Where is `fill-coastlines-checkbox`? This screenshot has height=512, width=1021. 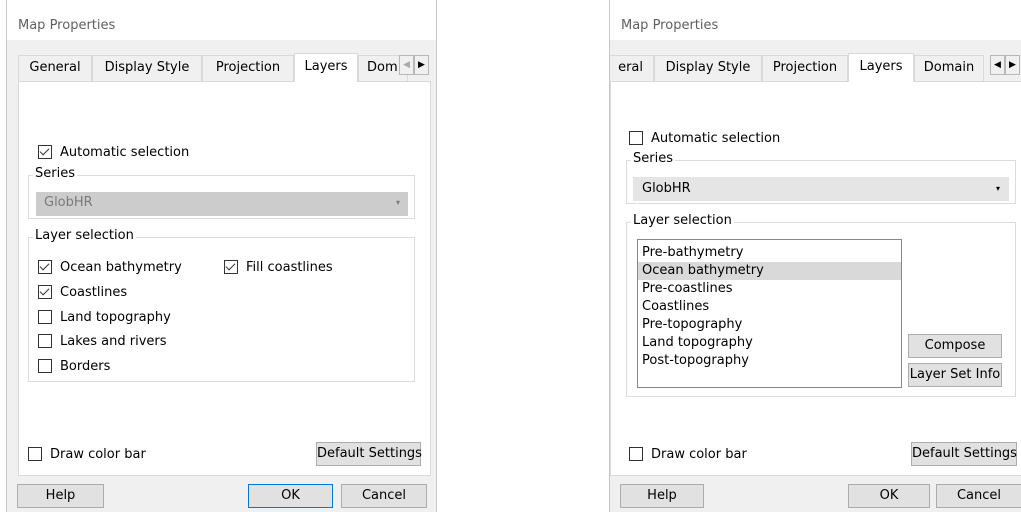 fill-coastlines-checkbox is located at coordinates (231, 267).